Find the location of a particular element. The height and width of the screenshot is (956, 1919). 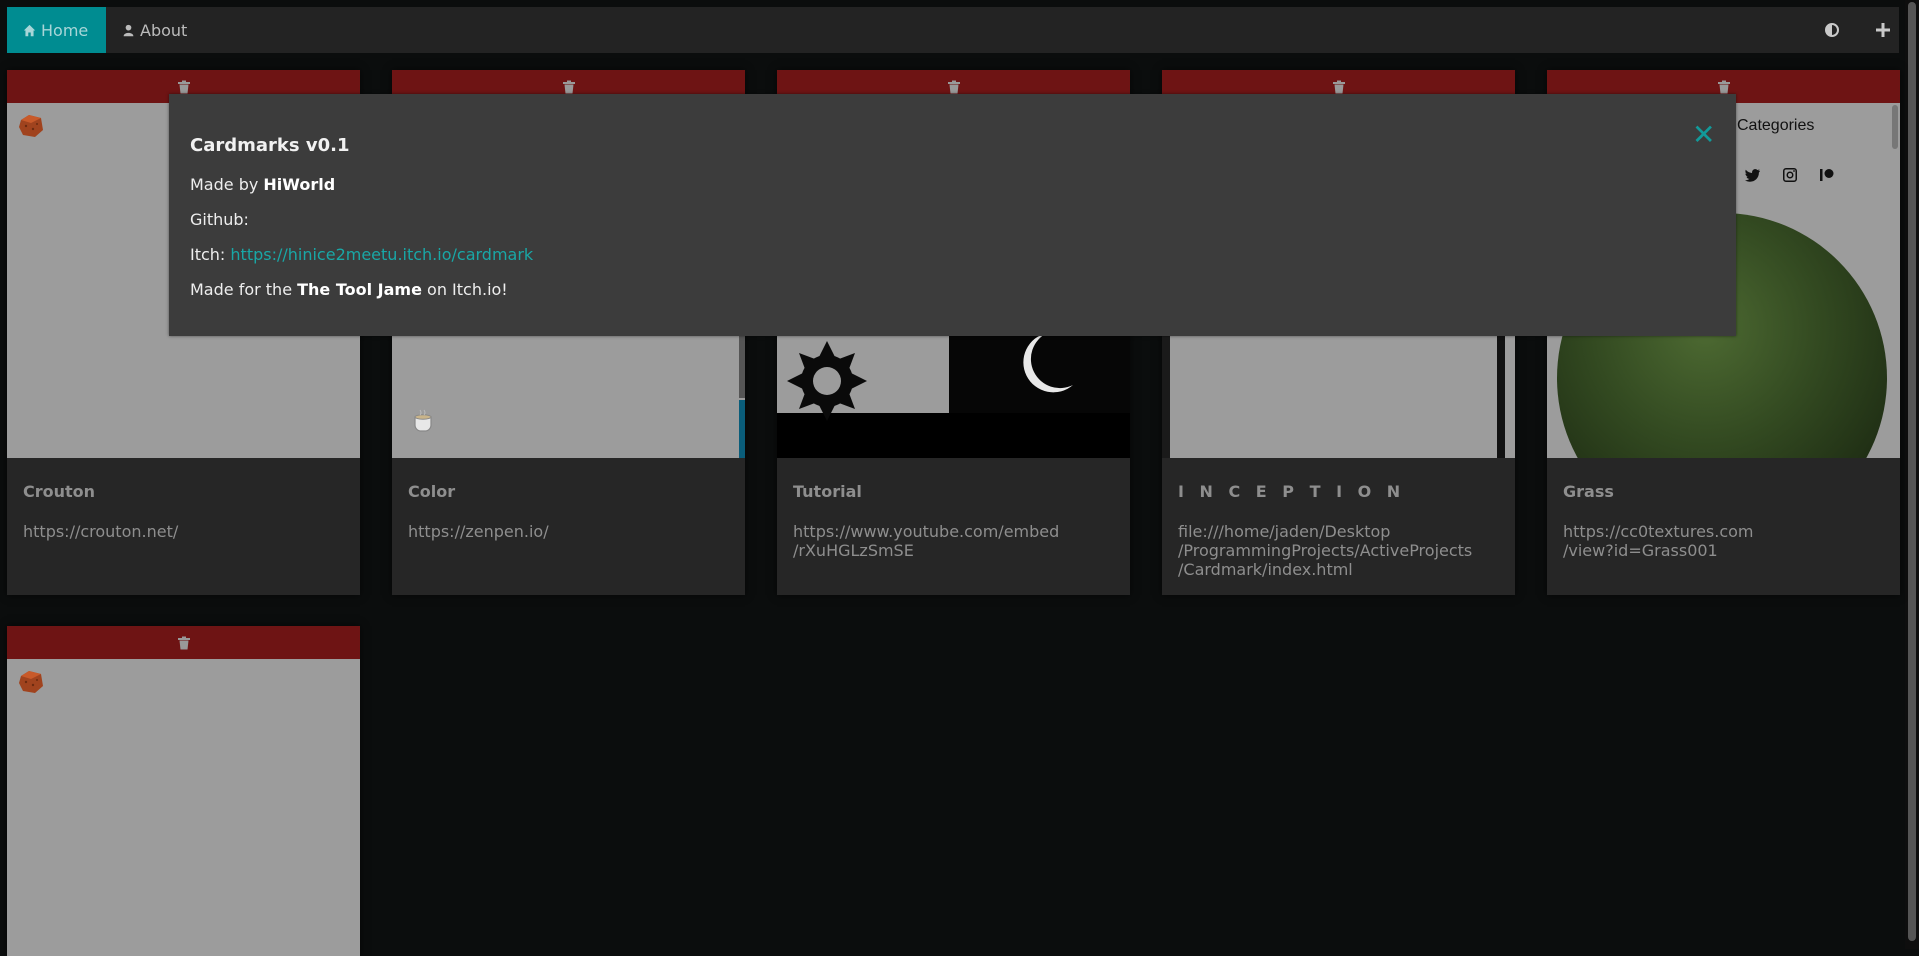

close-icon: ✕ is located at coordinates (1703, 135).